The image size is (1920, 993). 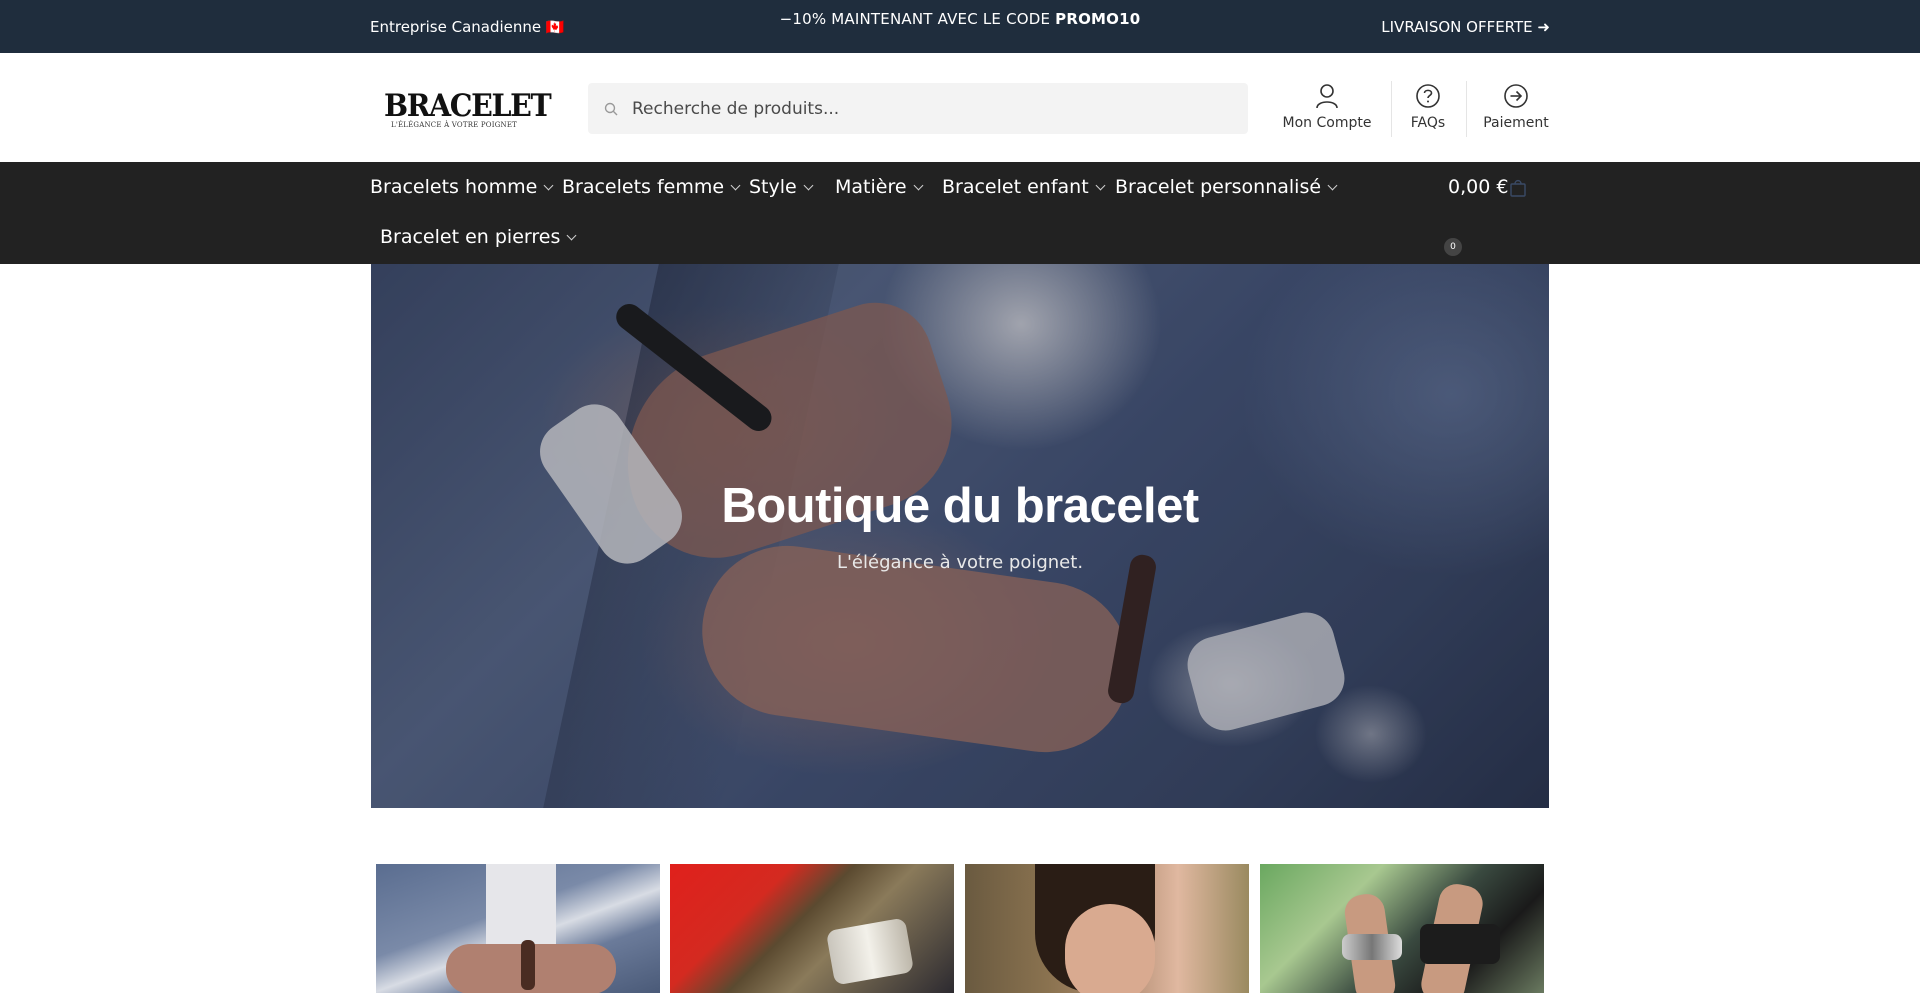 What do you see at coordinates (773, 187) in the screenshot?
I see `nav-item-label: Style` at bounding box center [773, 187].